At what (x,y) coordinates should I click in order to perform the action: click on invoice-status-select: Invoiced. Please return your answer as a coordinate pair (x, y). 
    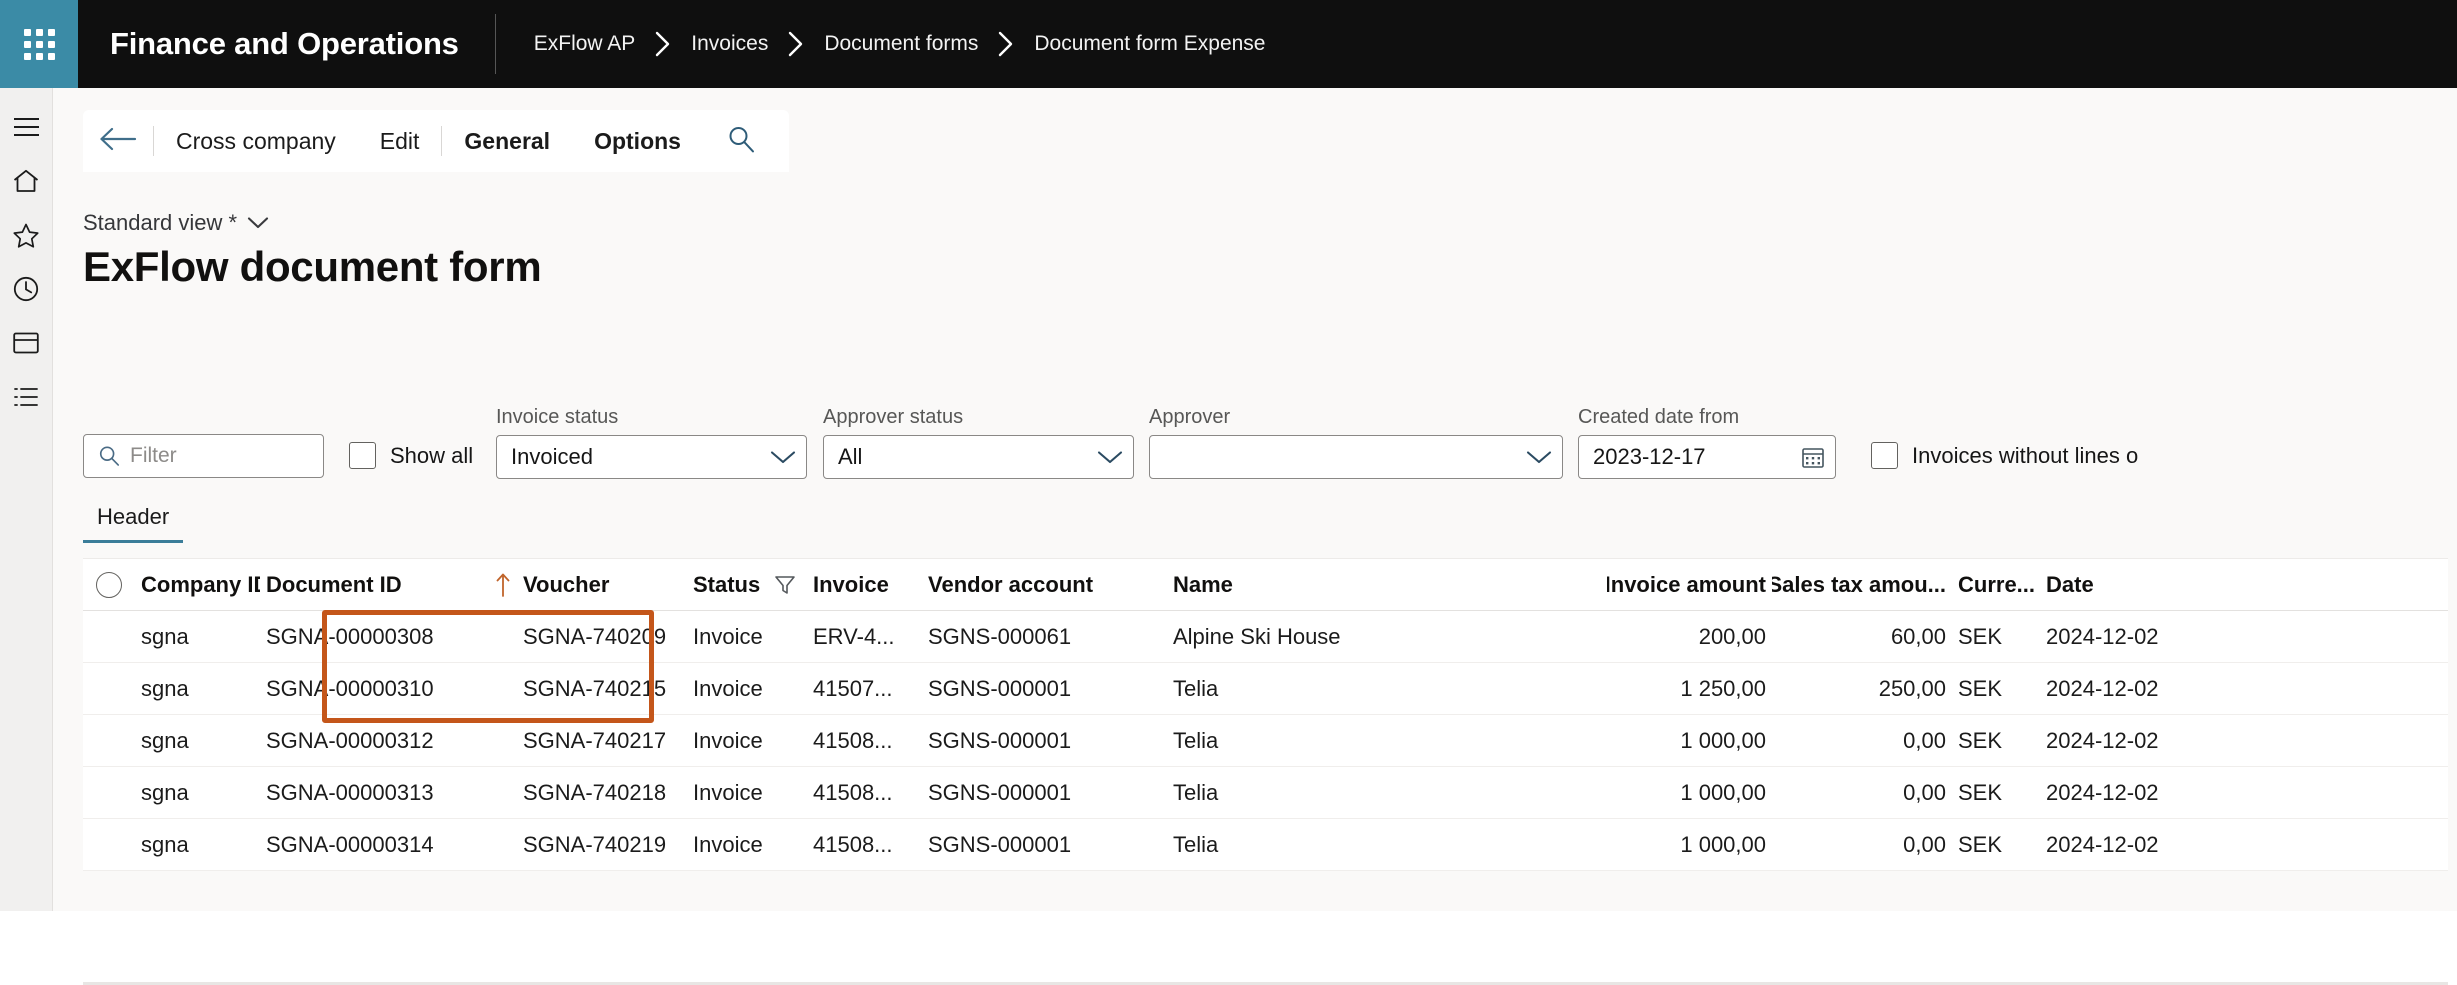
    Looking at the image, I should click on (651, 457).